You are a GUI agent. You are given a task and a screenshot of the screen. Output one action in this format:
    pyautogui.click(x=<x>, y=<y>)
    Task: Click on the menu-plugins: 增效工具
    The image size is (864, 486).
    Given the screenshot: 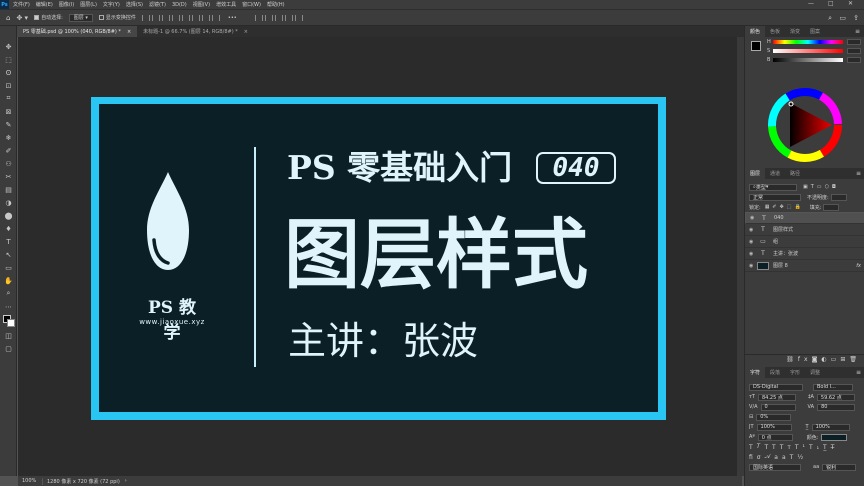 What is the action you would take?
    pyautogui.click(x=226, y=4)
    